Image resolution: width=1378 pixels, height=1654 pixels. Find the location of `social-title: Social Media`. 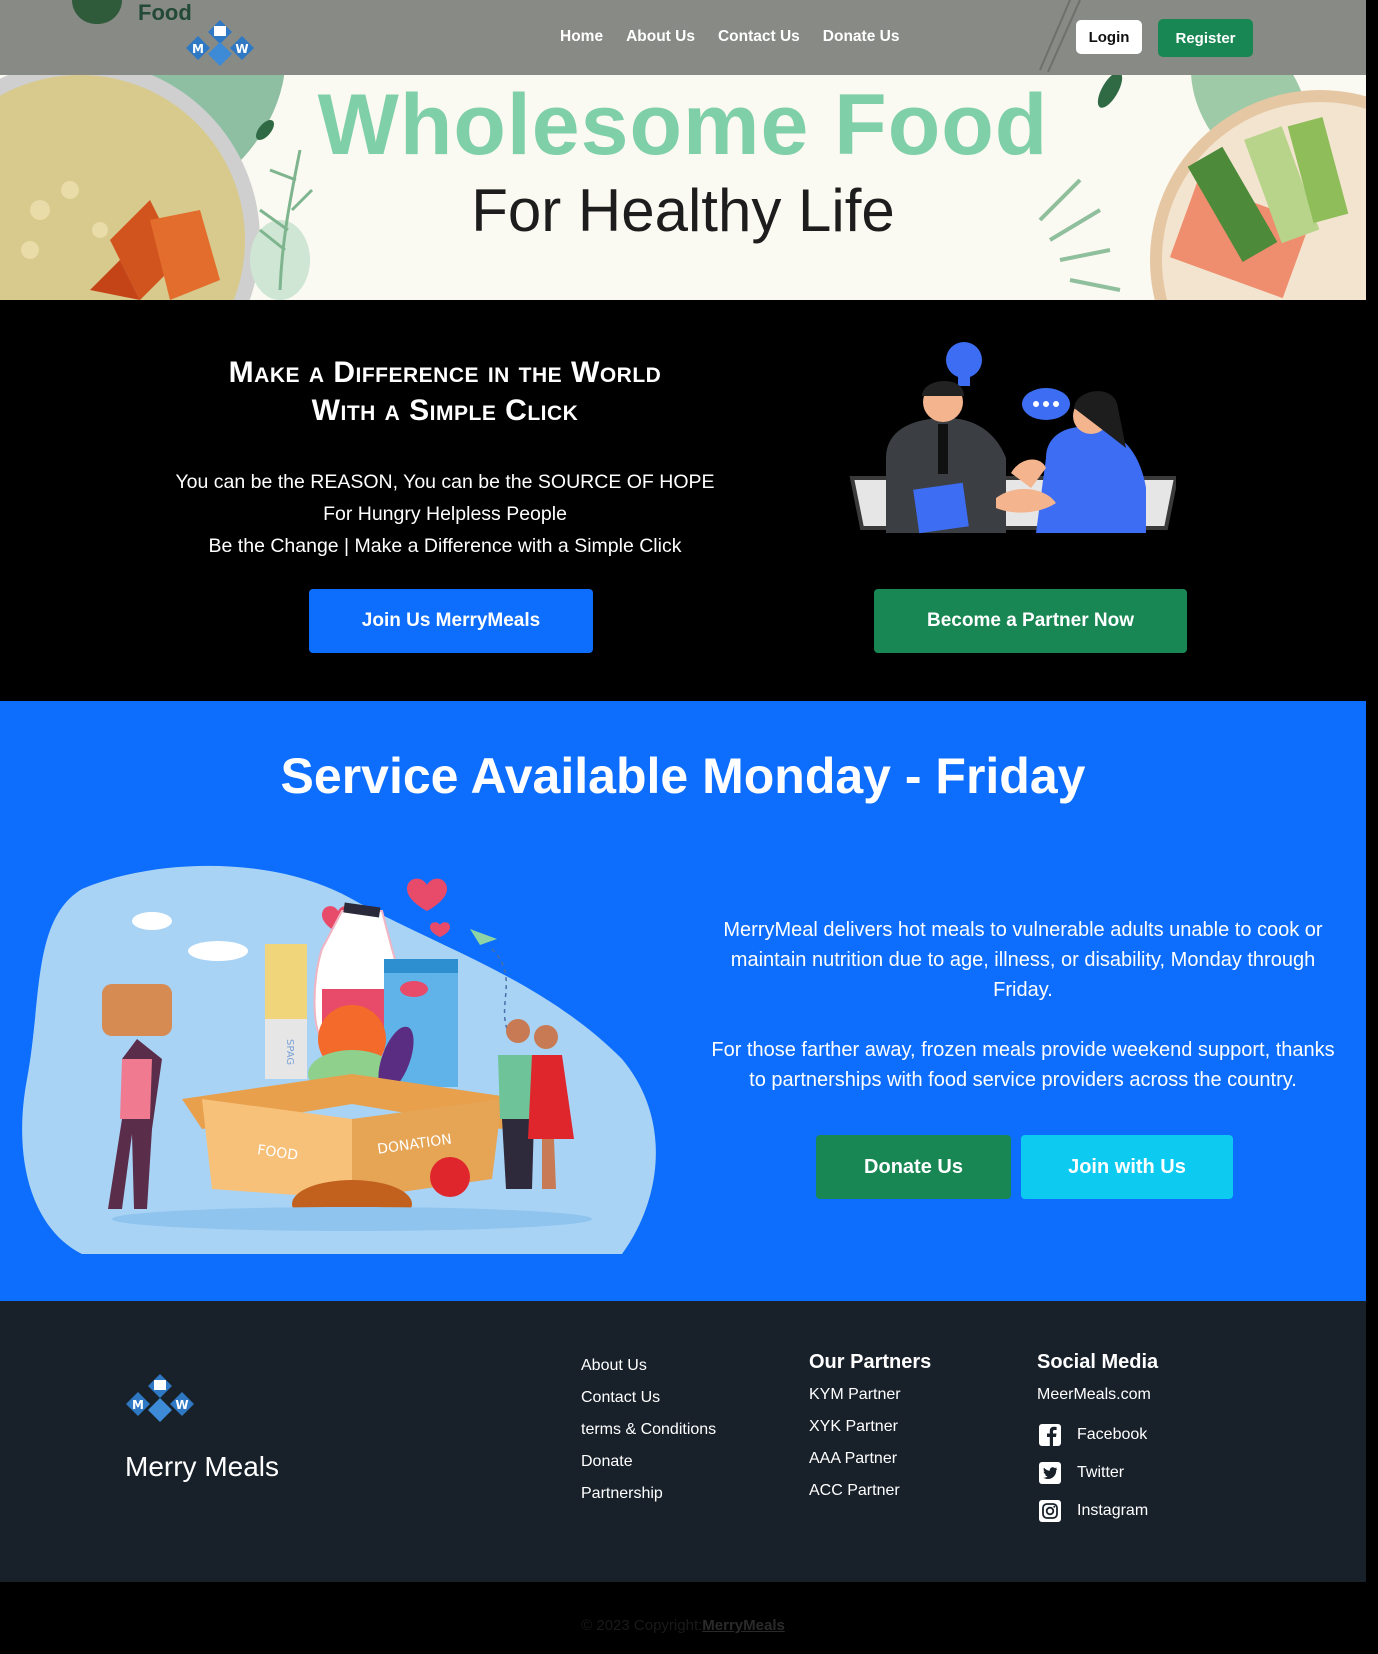

social-title: Social Media is located at coordinates (1098, 1362).